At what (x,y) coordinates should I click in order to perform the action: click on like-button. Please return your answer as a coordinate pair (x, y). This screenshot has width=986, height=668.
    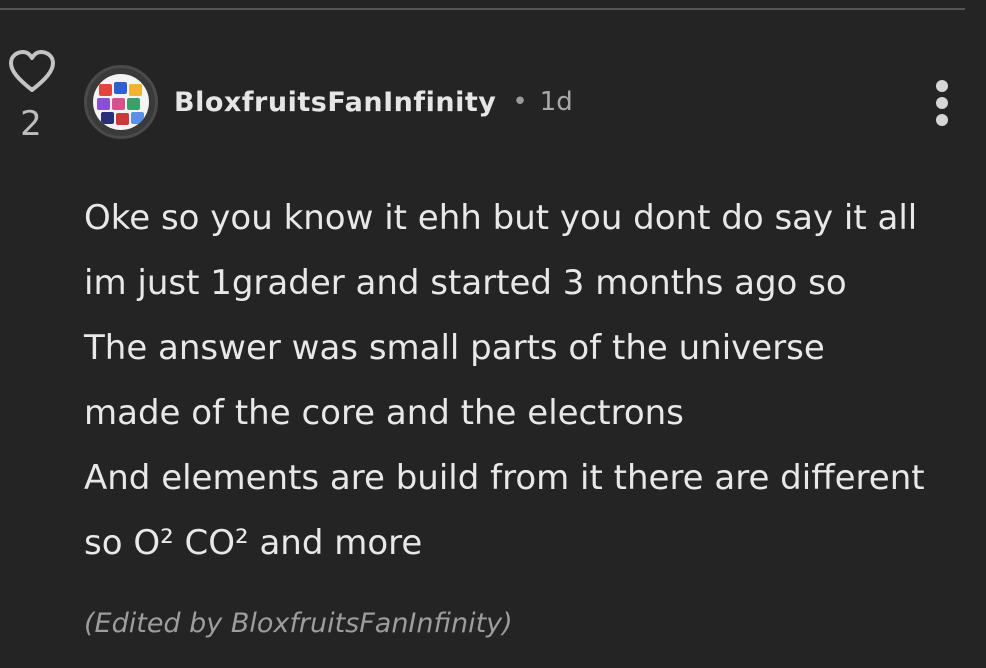
    Looking at the image, I should click on (32, 72).